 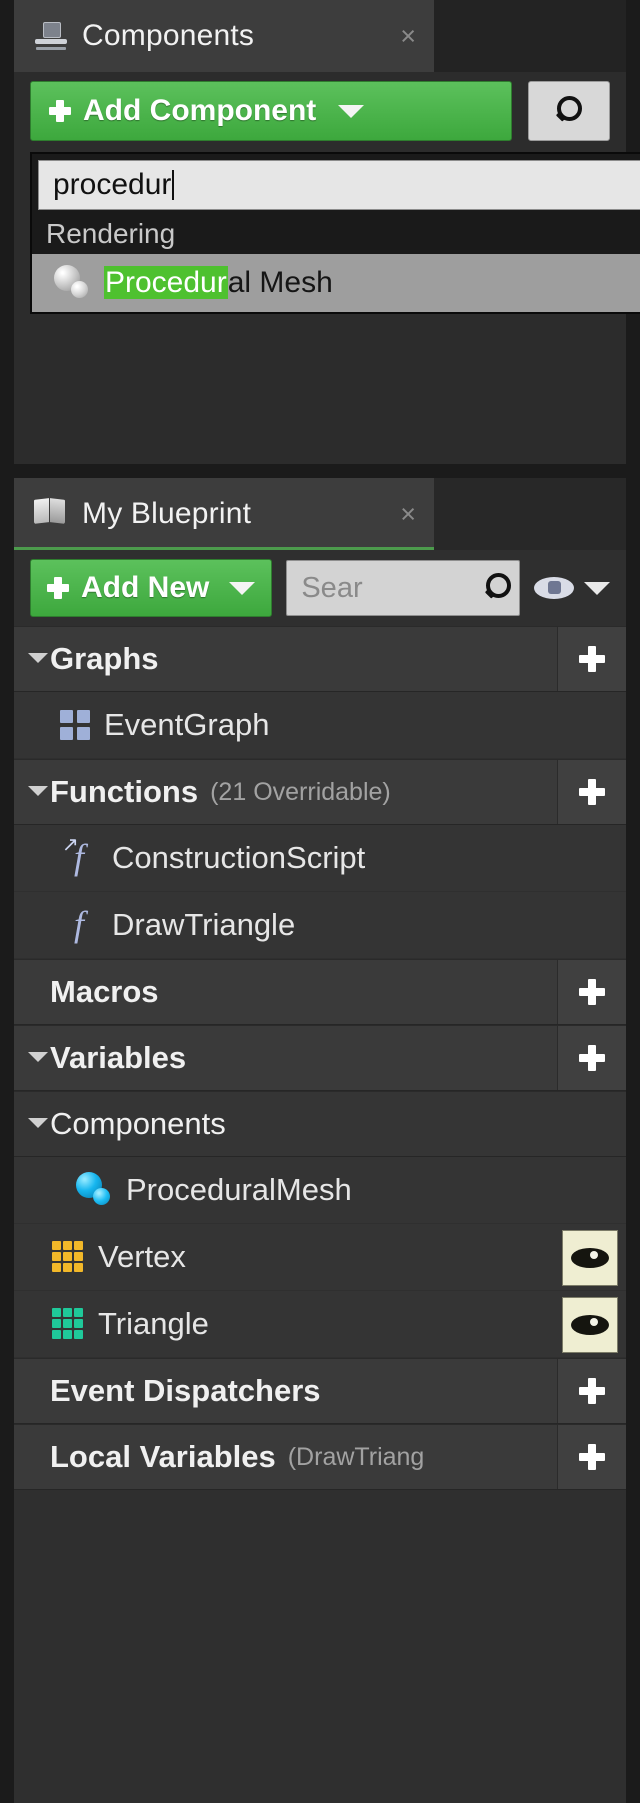 I want to click on components-search-button, so click(x=569, y=111).